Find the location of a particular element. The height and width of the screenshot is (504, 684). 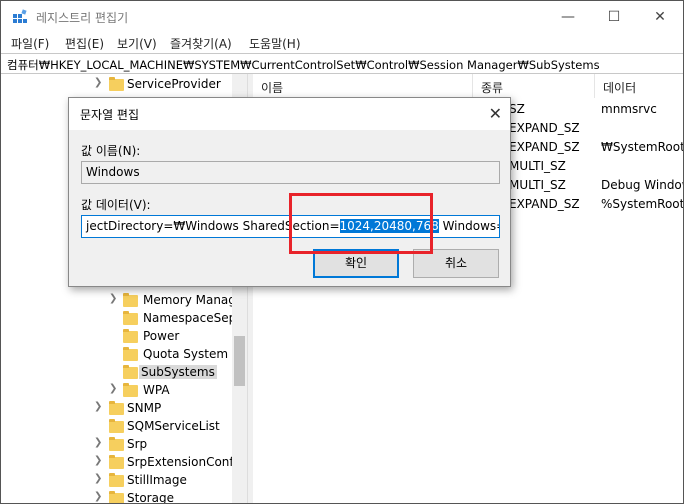

maximize-button: ☐ is located at coordinates (614, 17).